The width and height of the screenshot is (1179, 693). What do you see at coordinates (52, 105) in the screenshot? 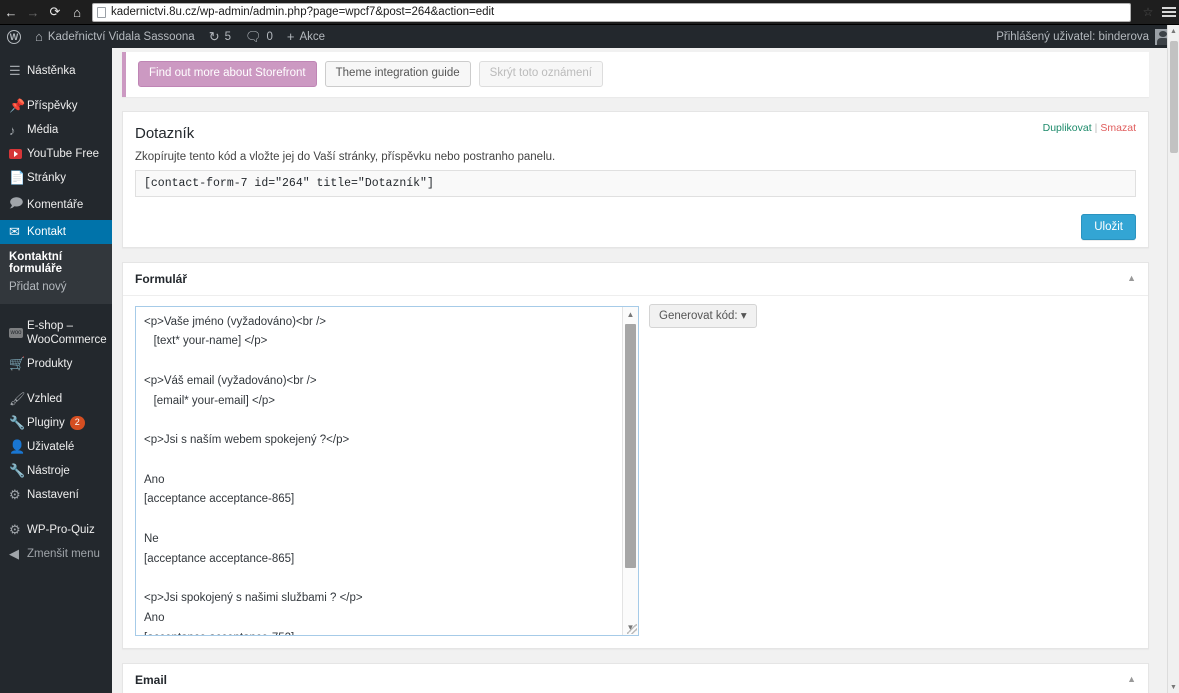
I see `sidebar-item-label: Příspěvky` at bounding box center [52, 105].